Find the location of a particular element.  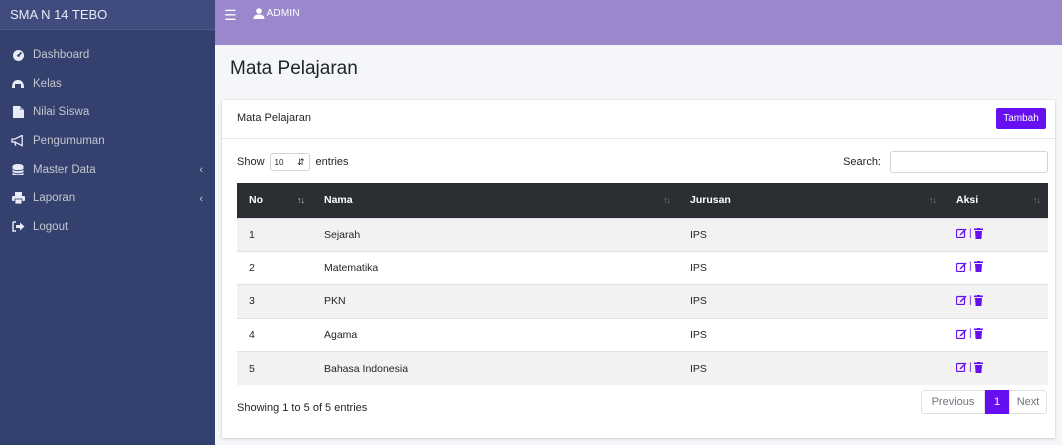

column-header-no: No ↑↓ is located at coordinates (274, 200).